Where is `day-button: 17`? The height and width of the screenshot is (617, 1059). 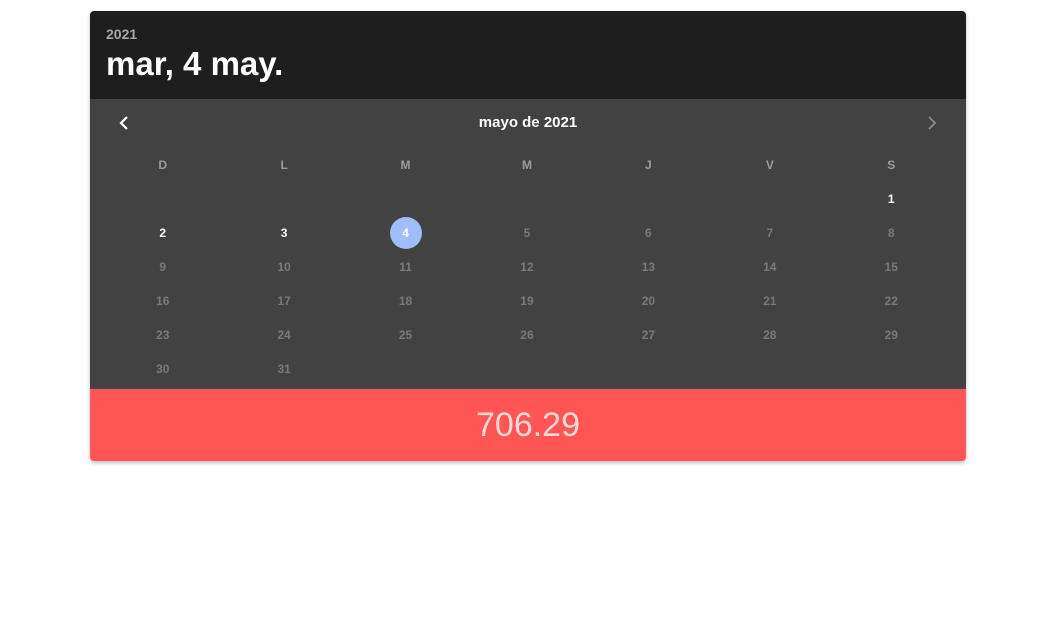
day-button: 17 is located at coordinates (283, 301).